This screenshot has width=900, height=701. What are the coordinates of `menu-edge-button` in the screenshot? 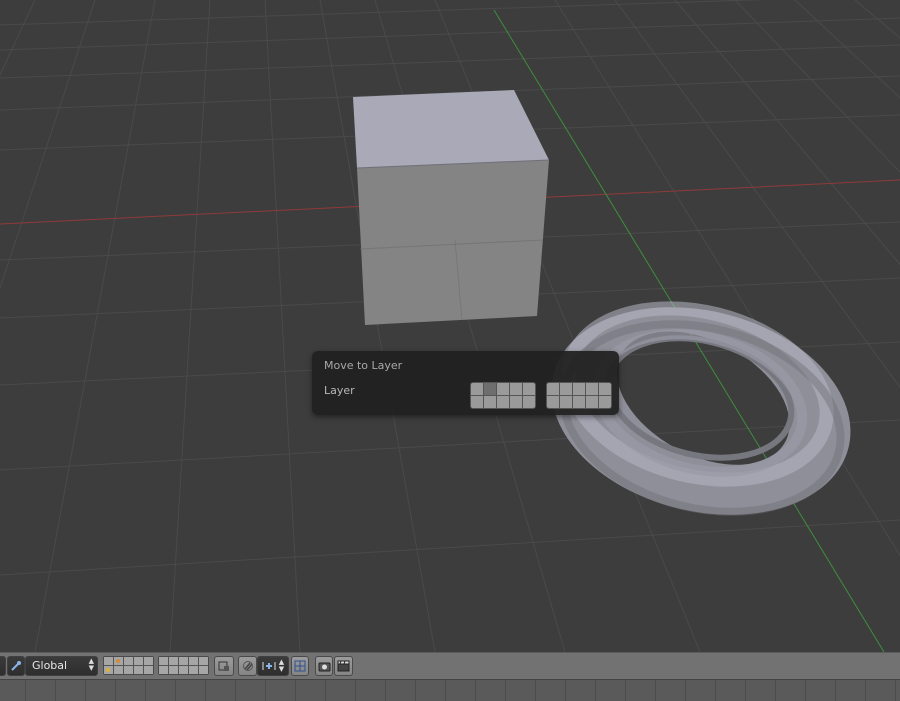 It's located at (3, 666).